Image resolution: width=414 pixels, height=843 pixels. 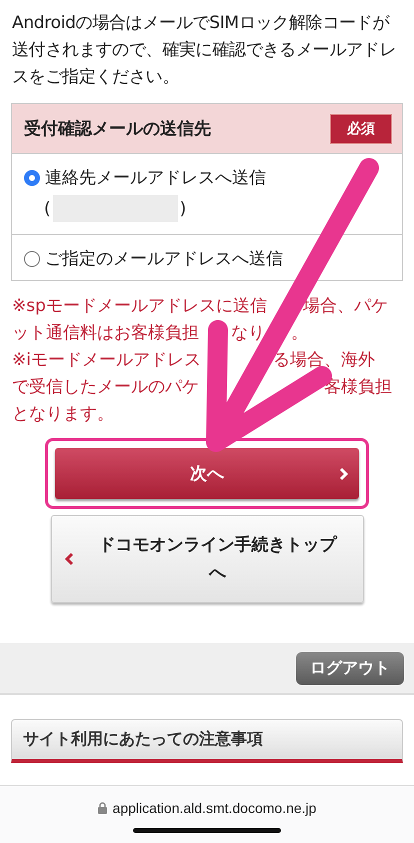 I want to click on warning-note: で受信したメールのパケ, so click(x=105, y=387).